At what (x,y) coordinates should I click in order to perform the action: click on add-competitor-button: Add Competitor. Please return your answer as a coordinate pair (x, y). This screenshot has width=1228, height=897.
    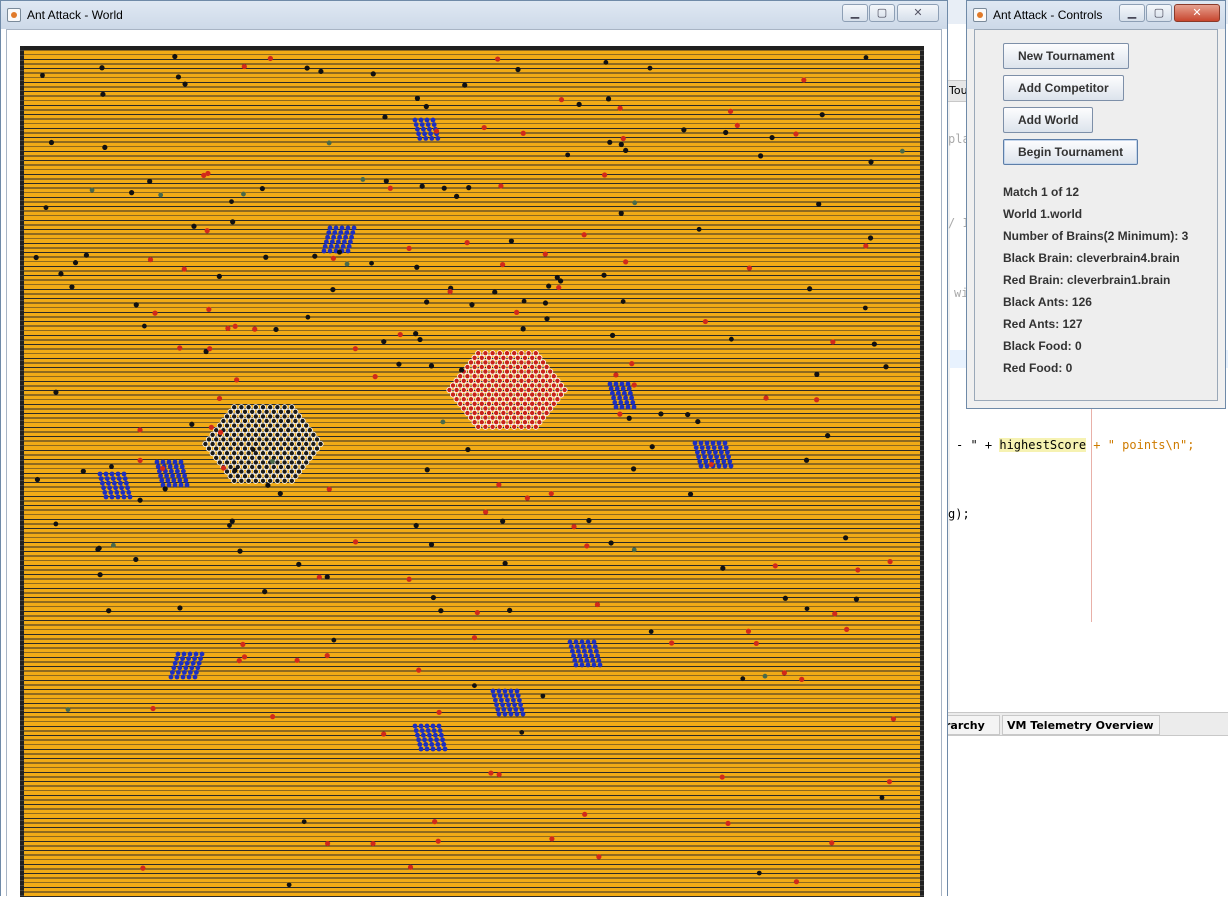
    Looking at the image, I should click on (1063, 88).